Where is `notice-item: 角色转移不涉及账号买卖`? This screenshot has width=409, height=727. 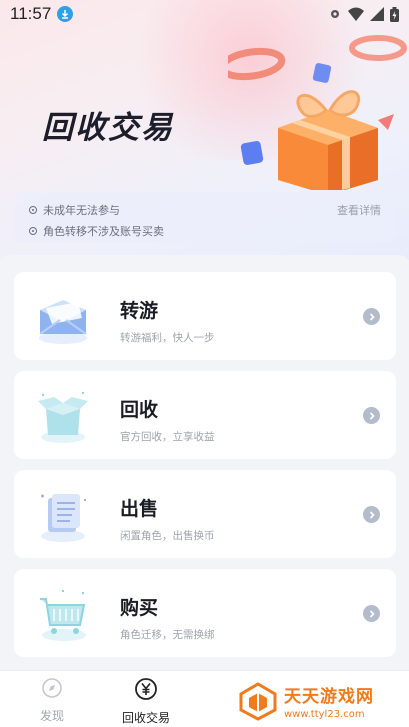
notice-item: 角色转移不涉及账号买卖 is located at coordinates (96, 231).